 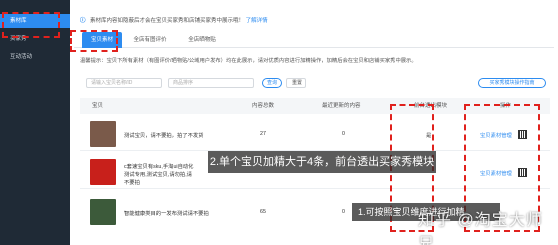 I want to click on info-icon: ⓘ, so click(x=83, y=21).